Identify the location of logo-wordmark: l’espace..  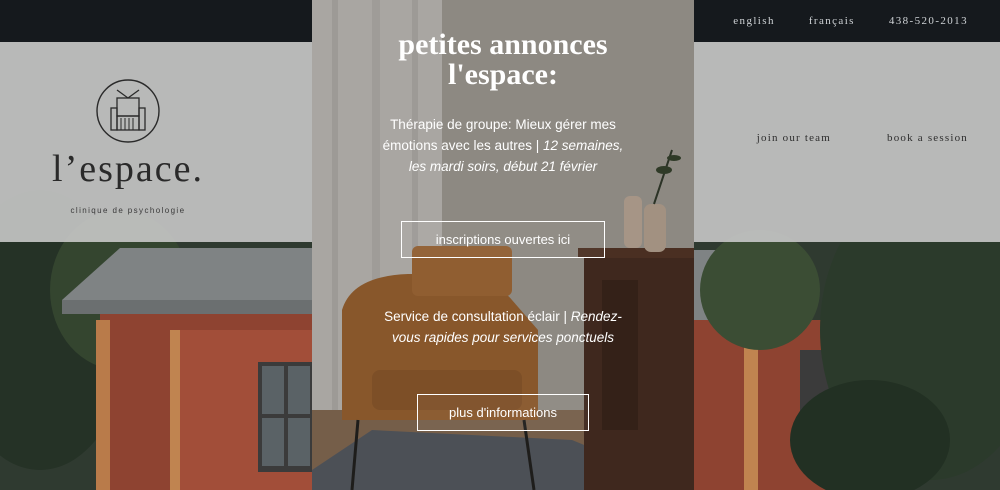
(128, 169).